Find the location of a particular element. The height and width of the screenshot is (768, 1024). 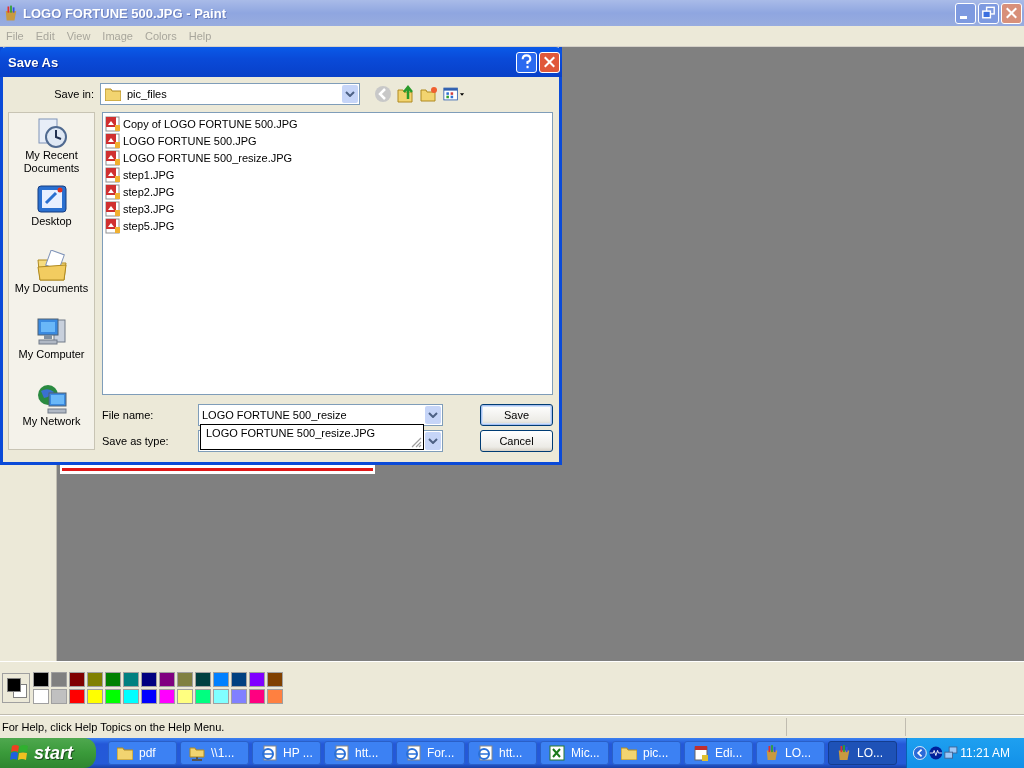

up-folder-icon is located at coordinates (406, 94).